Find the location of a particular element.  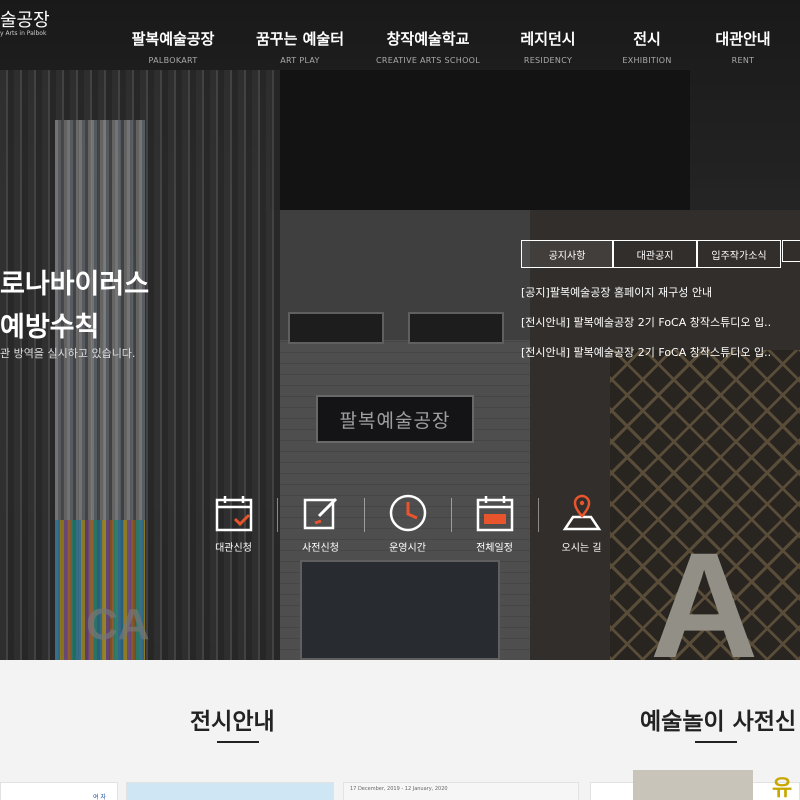

quick-full-schedule: 전체일정 is located at coordinates (494, 523).